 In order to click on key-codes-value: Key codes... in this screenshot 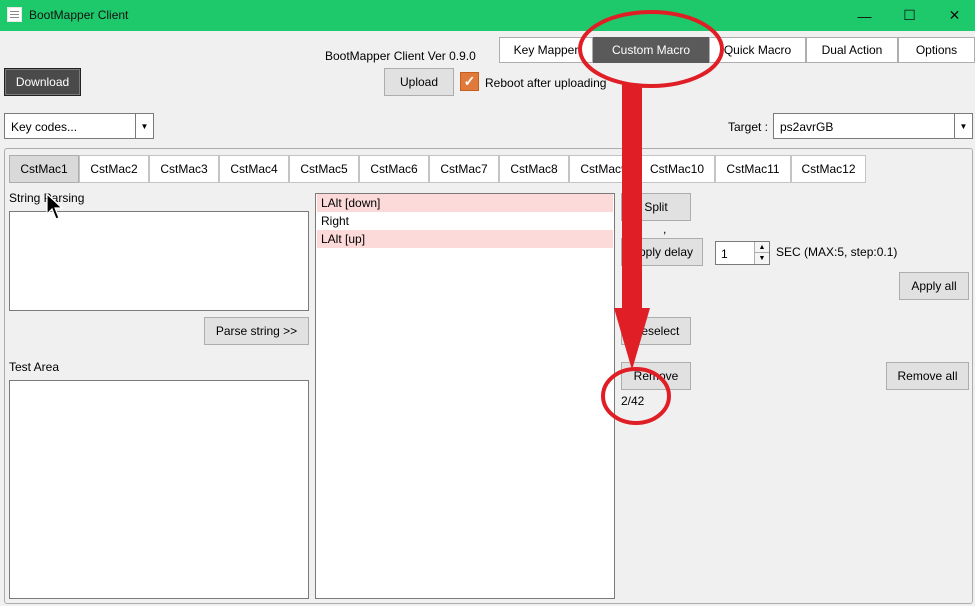, I will do `click(44, 127)`.